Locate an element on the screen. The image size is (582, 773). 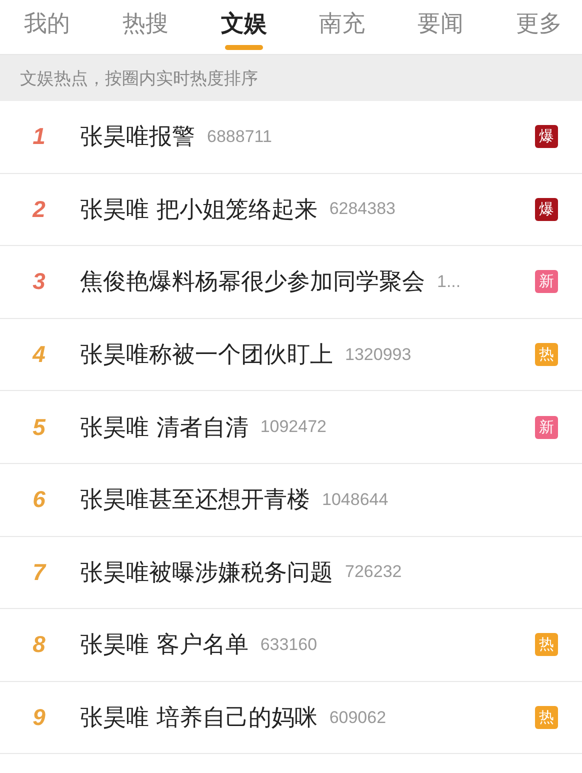
topic-title: 张昊唯甚至还想开青楼 is located at coordinates (195, 500).